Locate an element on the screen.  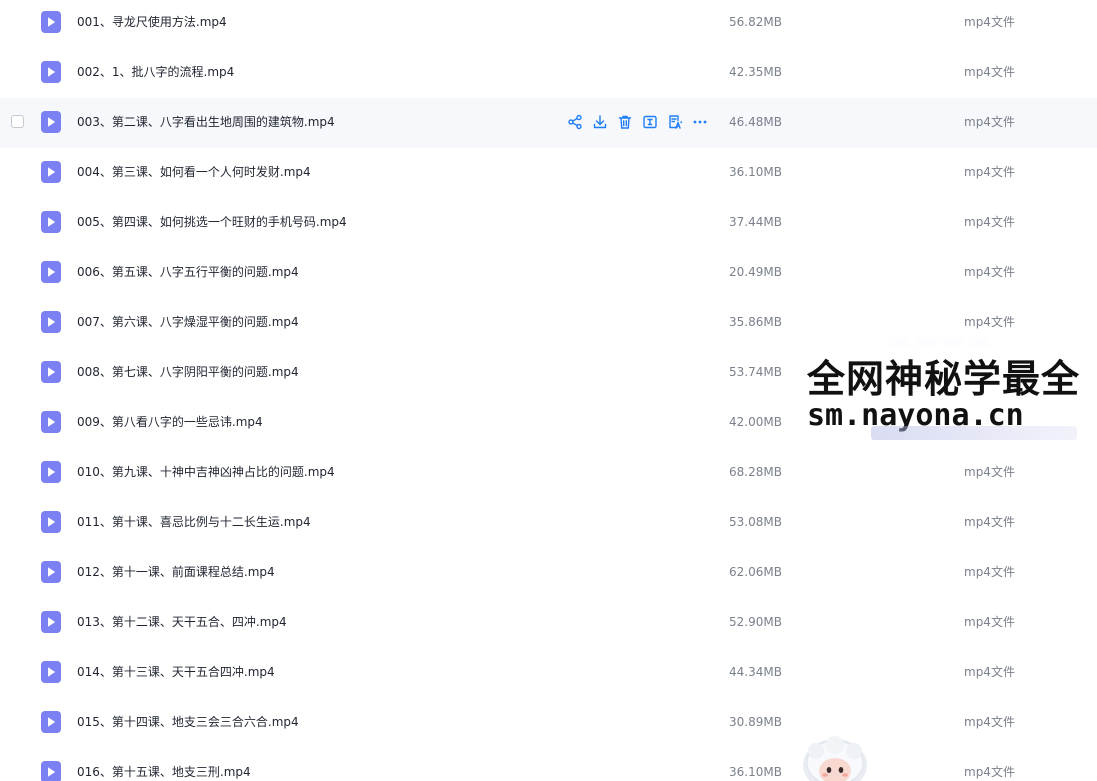
file-name: 005、第四课、如何挑选一个旺财的手机号码.mp4 is located at coordinates (212, 222).